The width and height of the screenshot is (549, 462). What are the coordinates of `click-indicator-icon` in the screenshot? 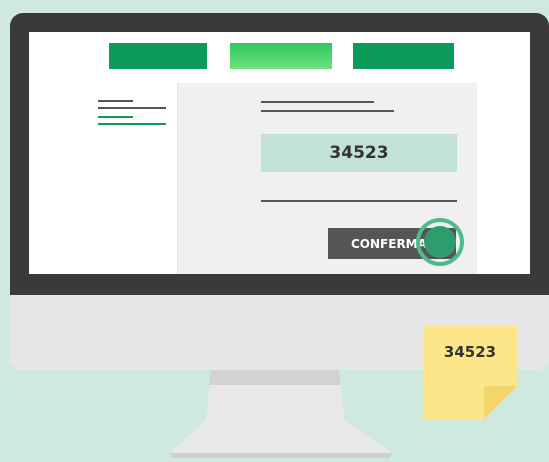 It's located at (440, 242).